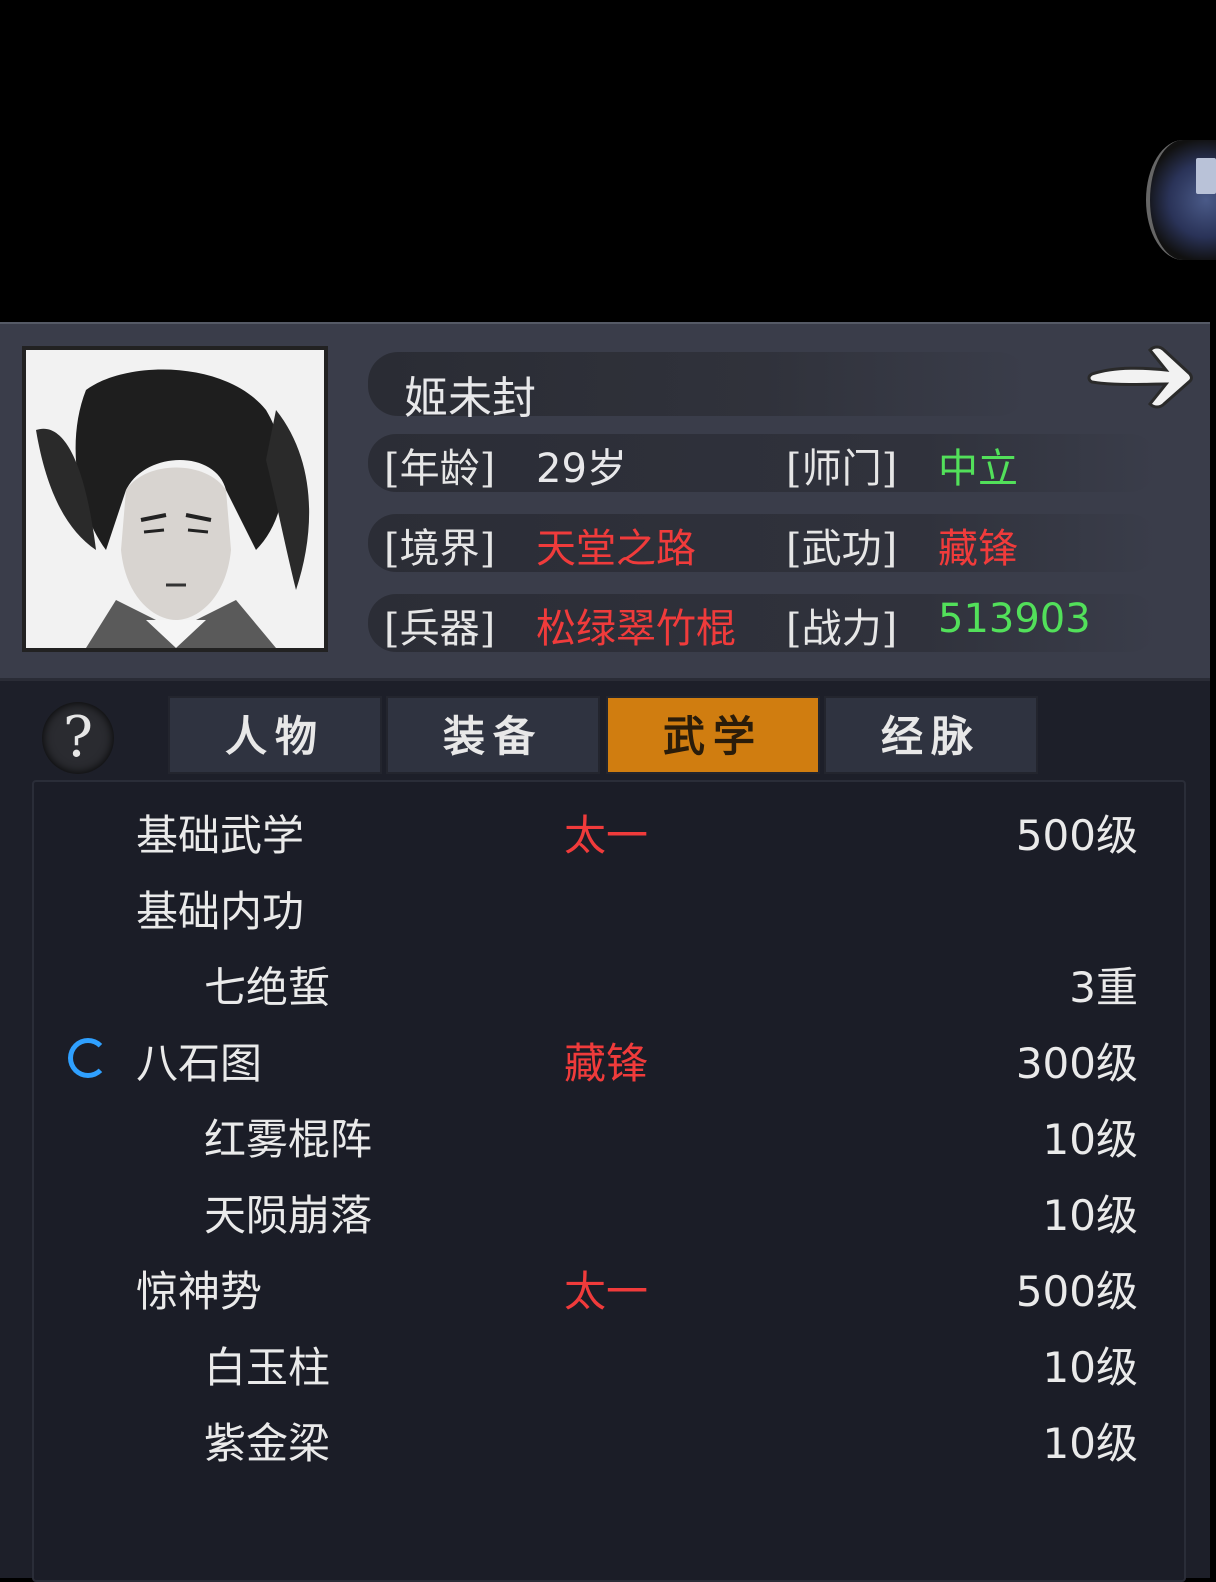 This screenshot has width=1216, height=1582. I want to click on skill-name: 天陨崩落, so click(288, 1215).